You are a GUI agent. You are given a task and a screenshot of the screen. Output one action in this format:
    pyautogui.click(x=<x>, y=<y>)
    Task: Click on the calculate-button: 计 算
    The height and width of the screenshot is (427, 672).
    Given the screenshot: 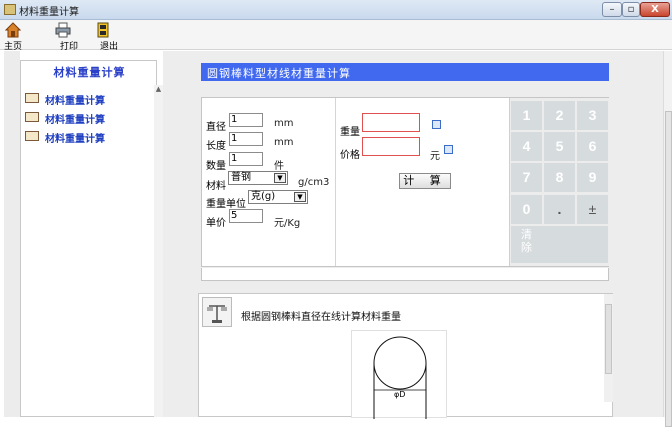 What is the action you would take?
    pyautogui.click(x=425, y=181)
    